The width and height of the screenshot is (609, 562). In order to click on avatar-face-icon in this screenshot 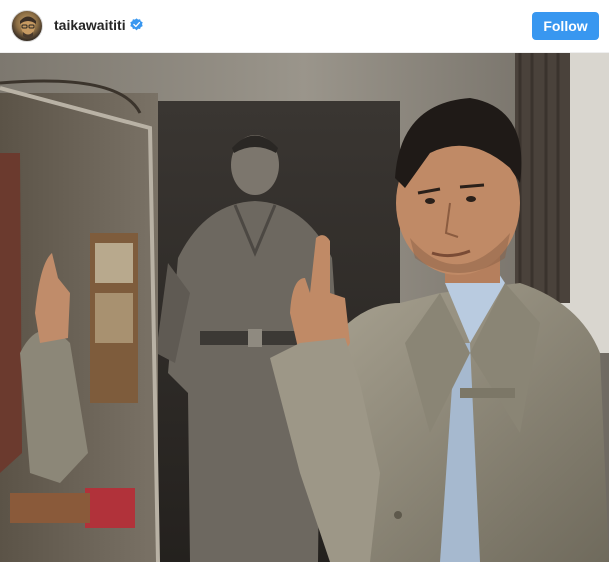, I will do `click(28, 27)`.